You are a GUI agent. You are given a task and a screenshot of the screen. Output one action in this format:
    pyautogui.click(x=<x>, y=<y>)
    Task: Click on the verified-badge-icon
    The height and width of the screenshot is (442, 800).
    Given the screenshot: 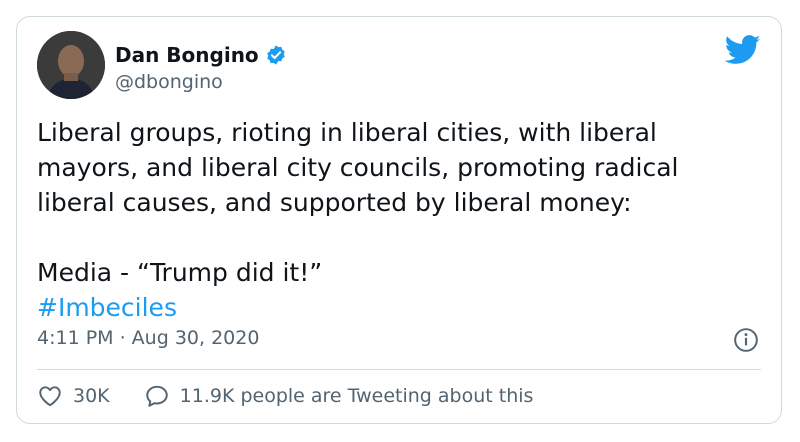 What is the action you would take?
    pyautogui.click(x=275, y=55)
    